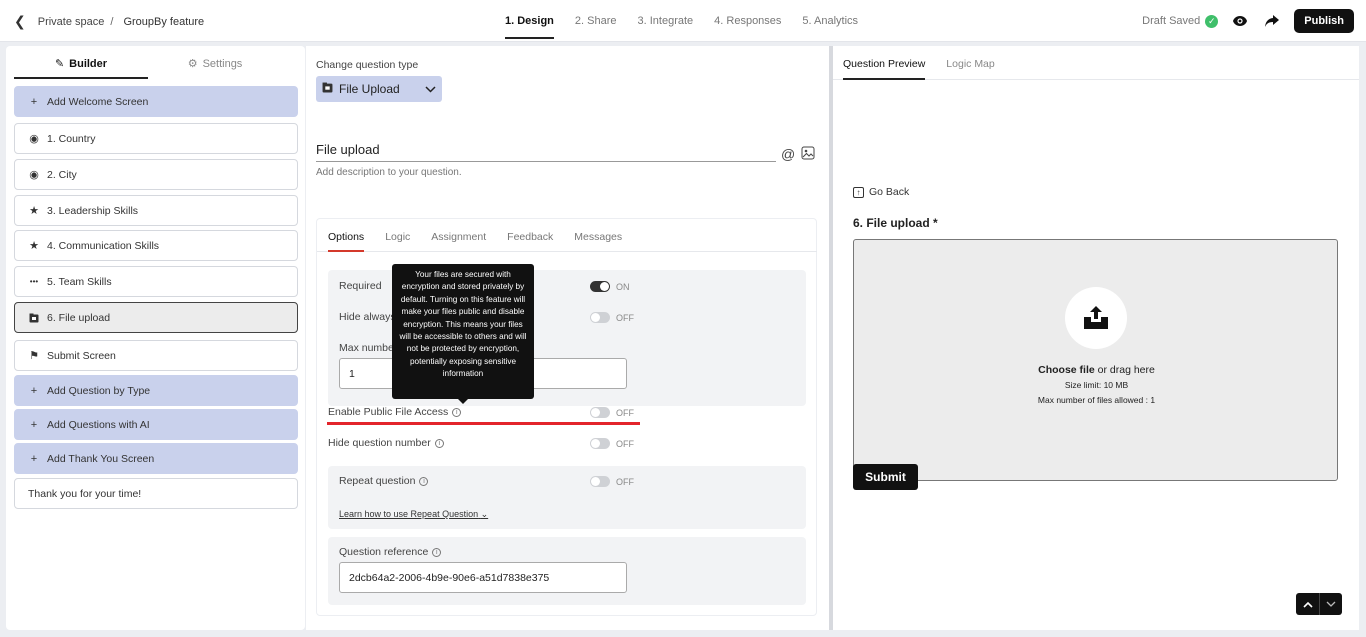 The image size is (1366, 637). I want to click on tab-logic-map: Logic Map, so click(970, 62).